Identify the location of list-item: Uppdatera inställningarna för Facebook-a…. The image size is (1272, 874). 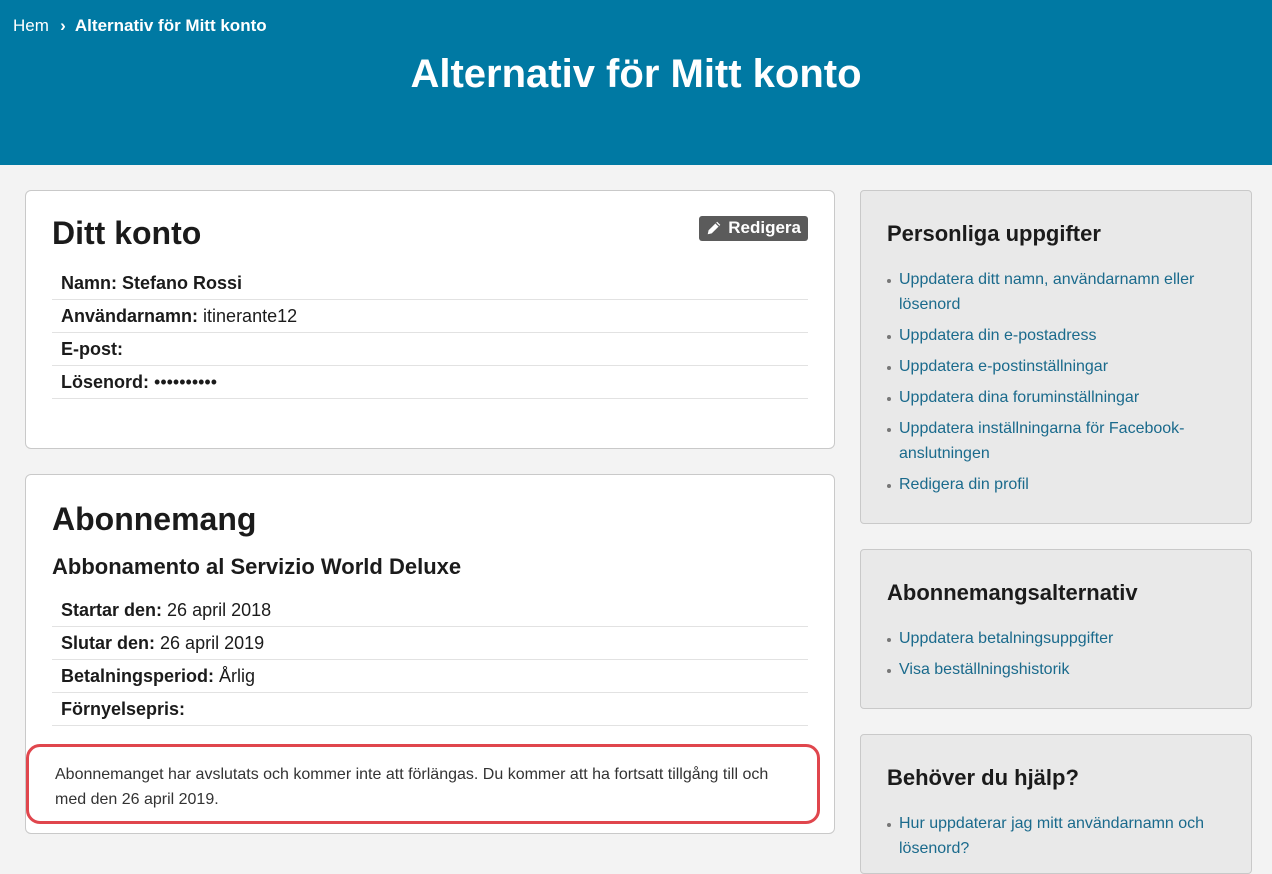
(1058, 441).